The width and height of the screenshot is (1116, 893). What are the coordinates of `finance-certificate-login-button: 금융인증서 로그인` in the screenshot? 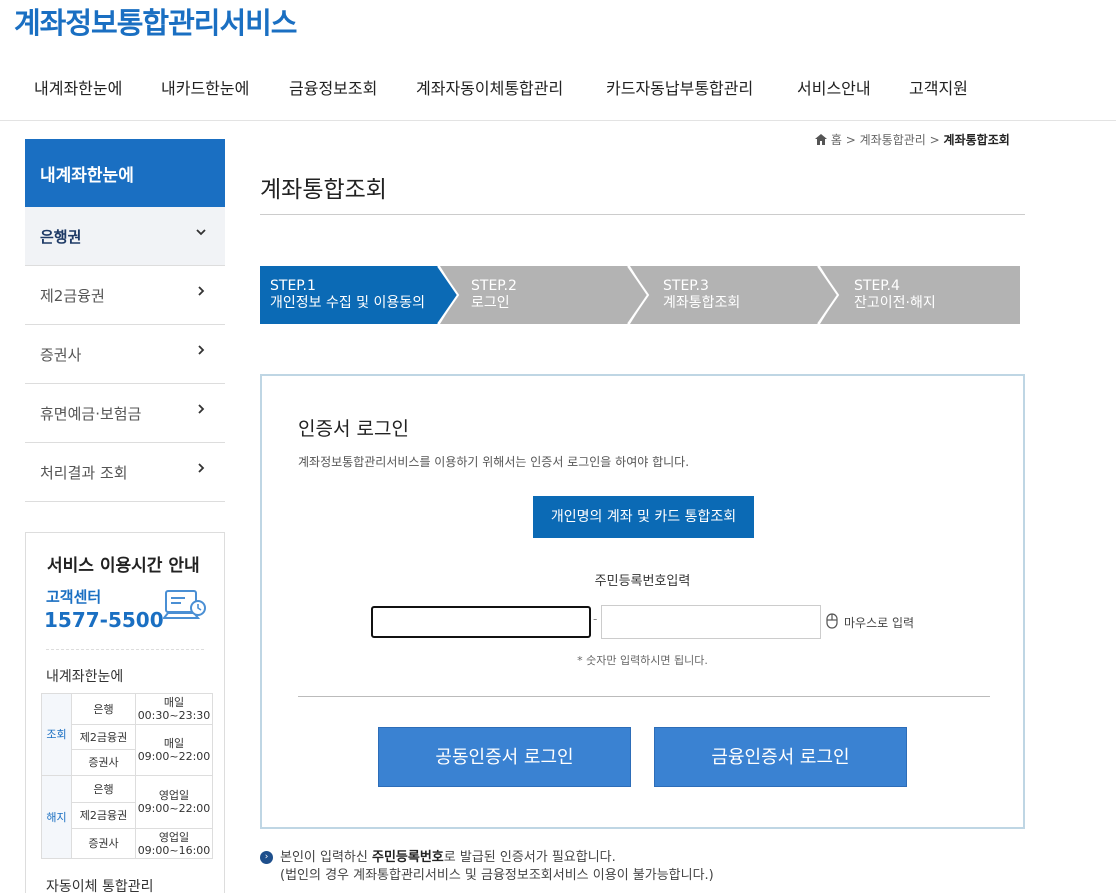 It's located at (780, 757).